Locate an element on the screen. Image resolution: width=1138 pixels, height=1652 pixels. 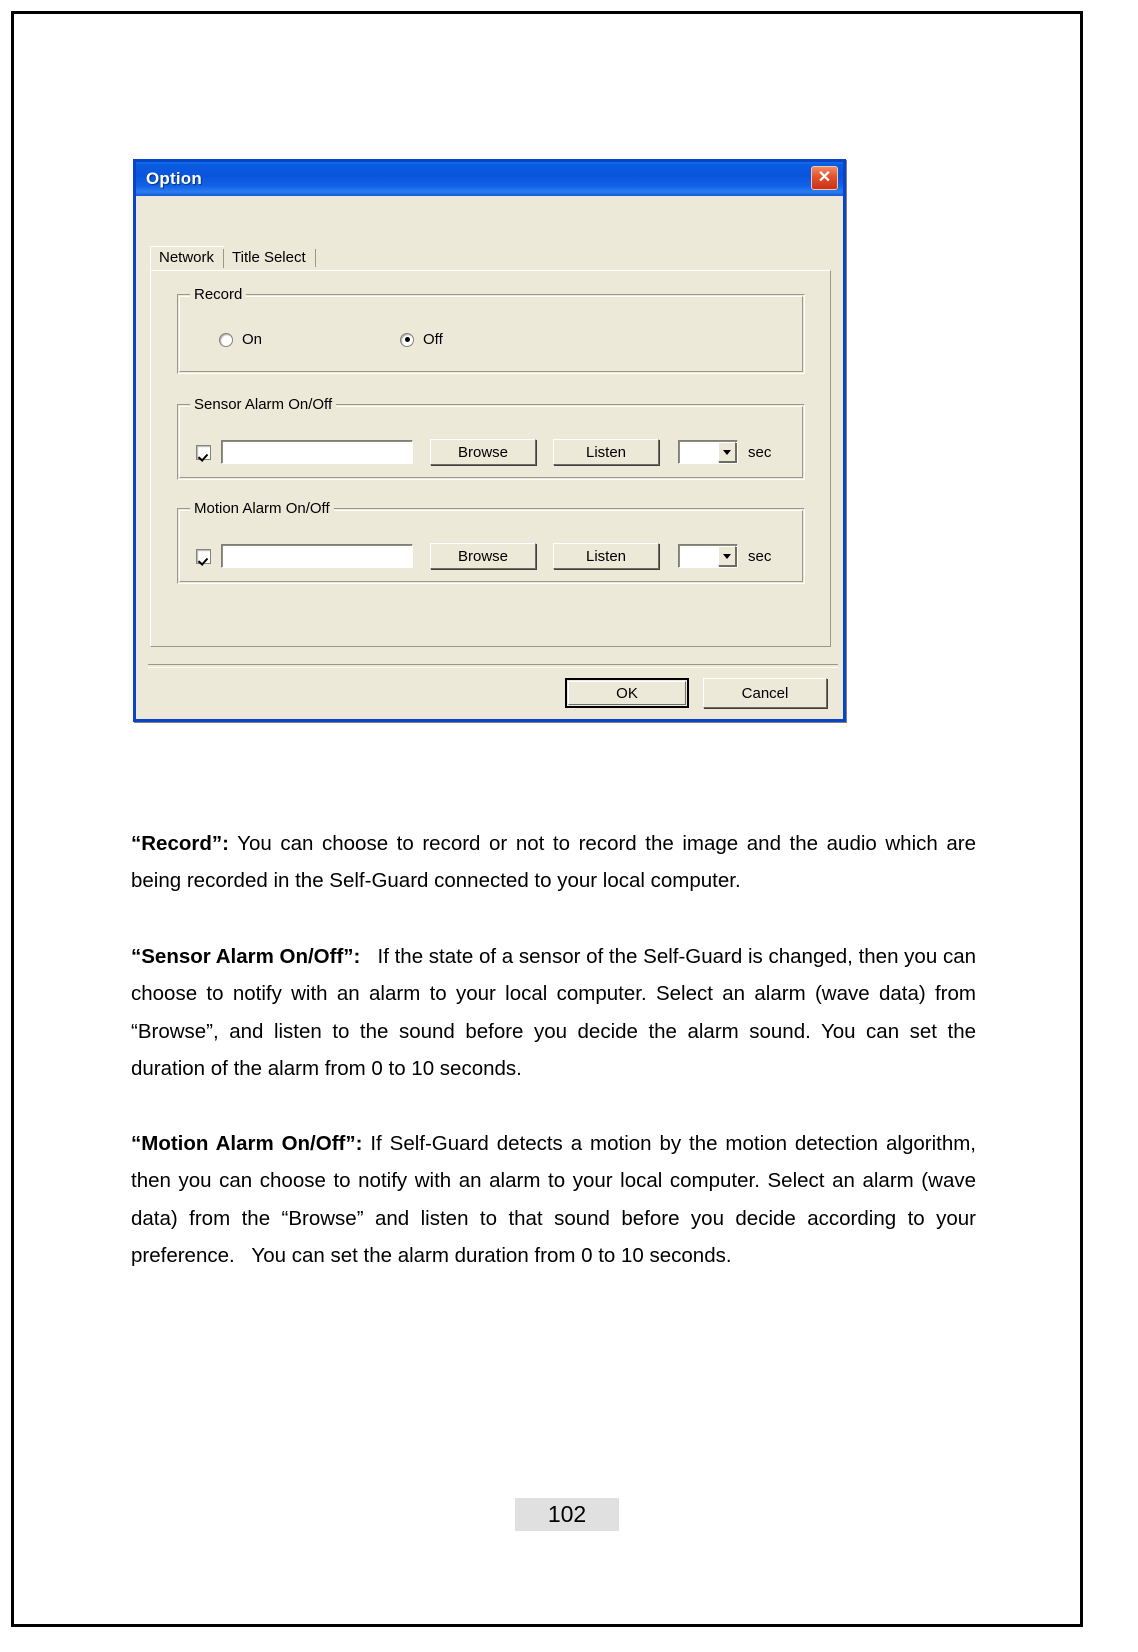
motion-alarm-group-title: Motion Alarm On/Off is located at coordinates (262, 508).